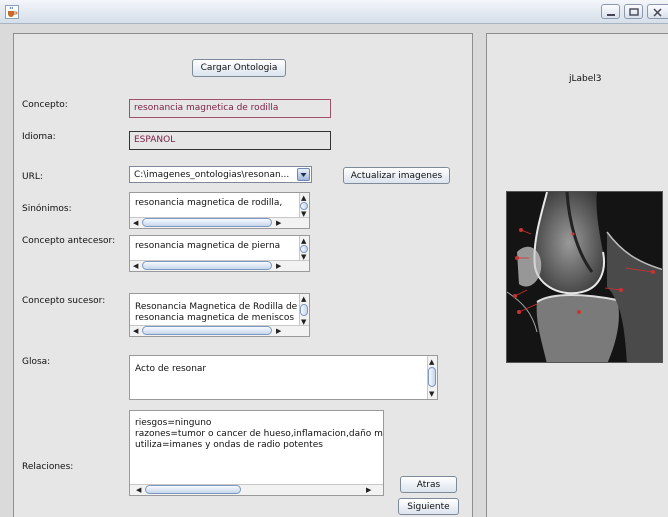  Describe the element at coordinates (39, 137) in the screenshot. I see `idioma-label: Idioma:` at that location.